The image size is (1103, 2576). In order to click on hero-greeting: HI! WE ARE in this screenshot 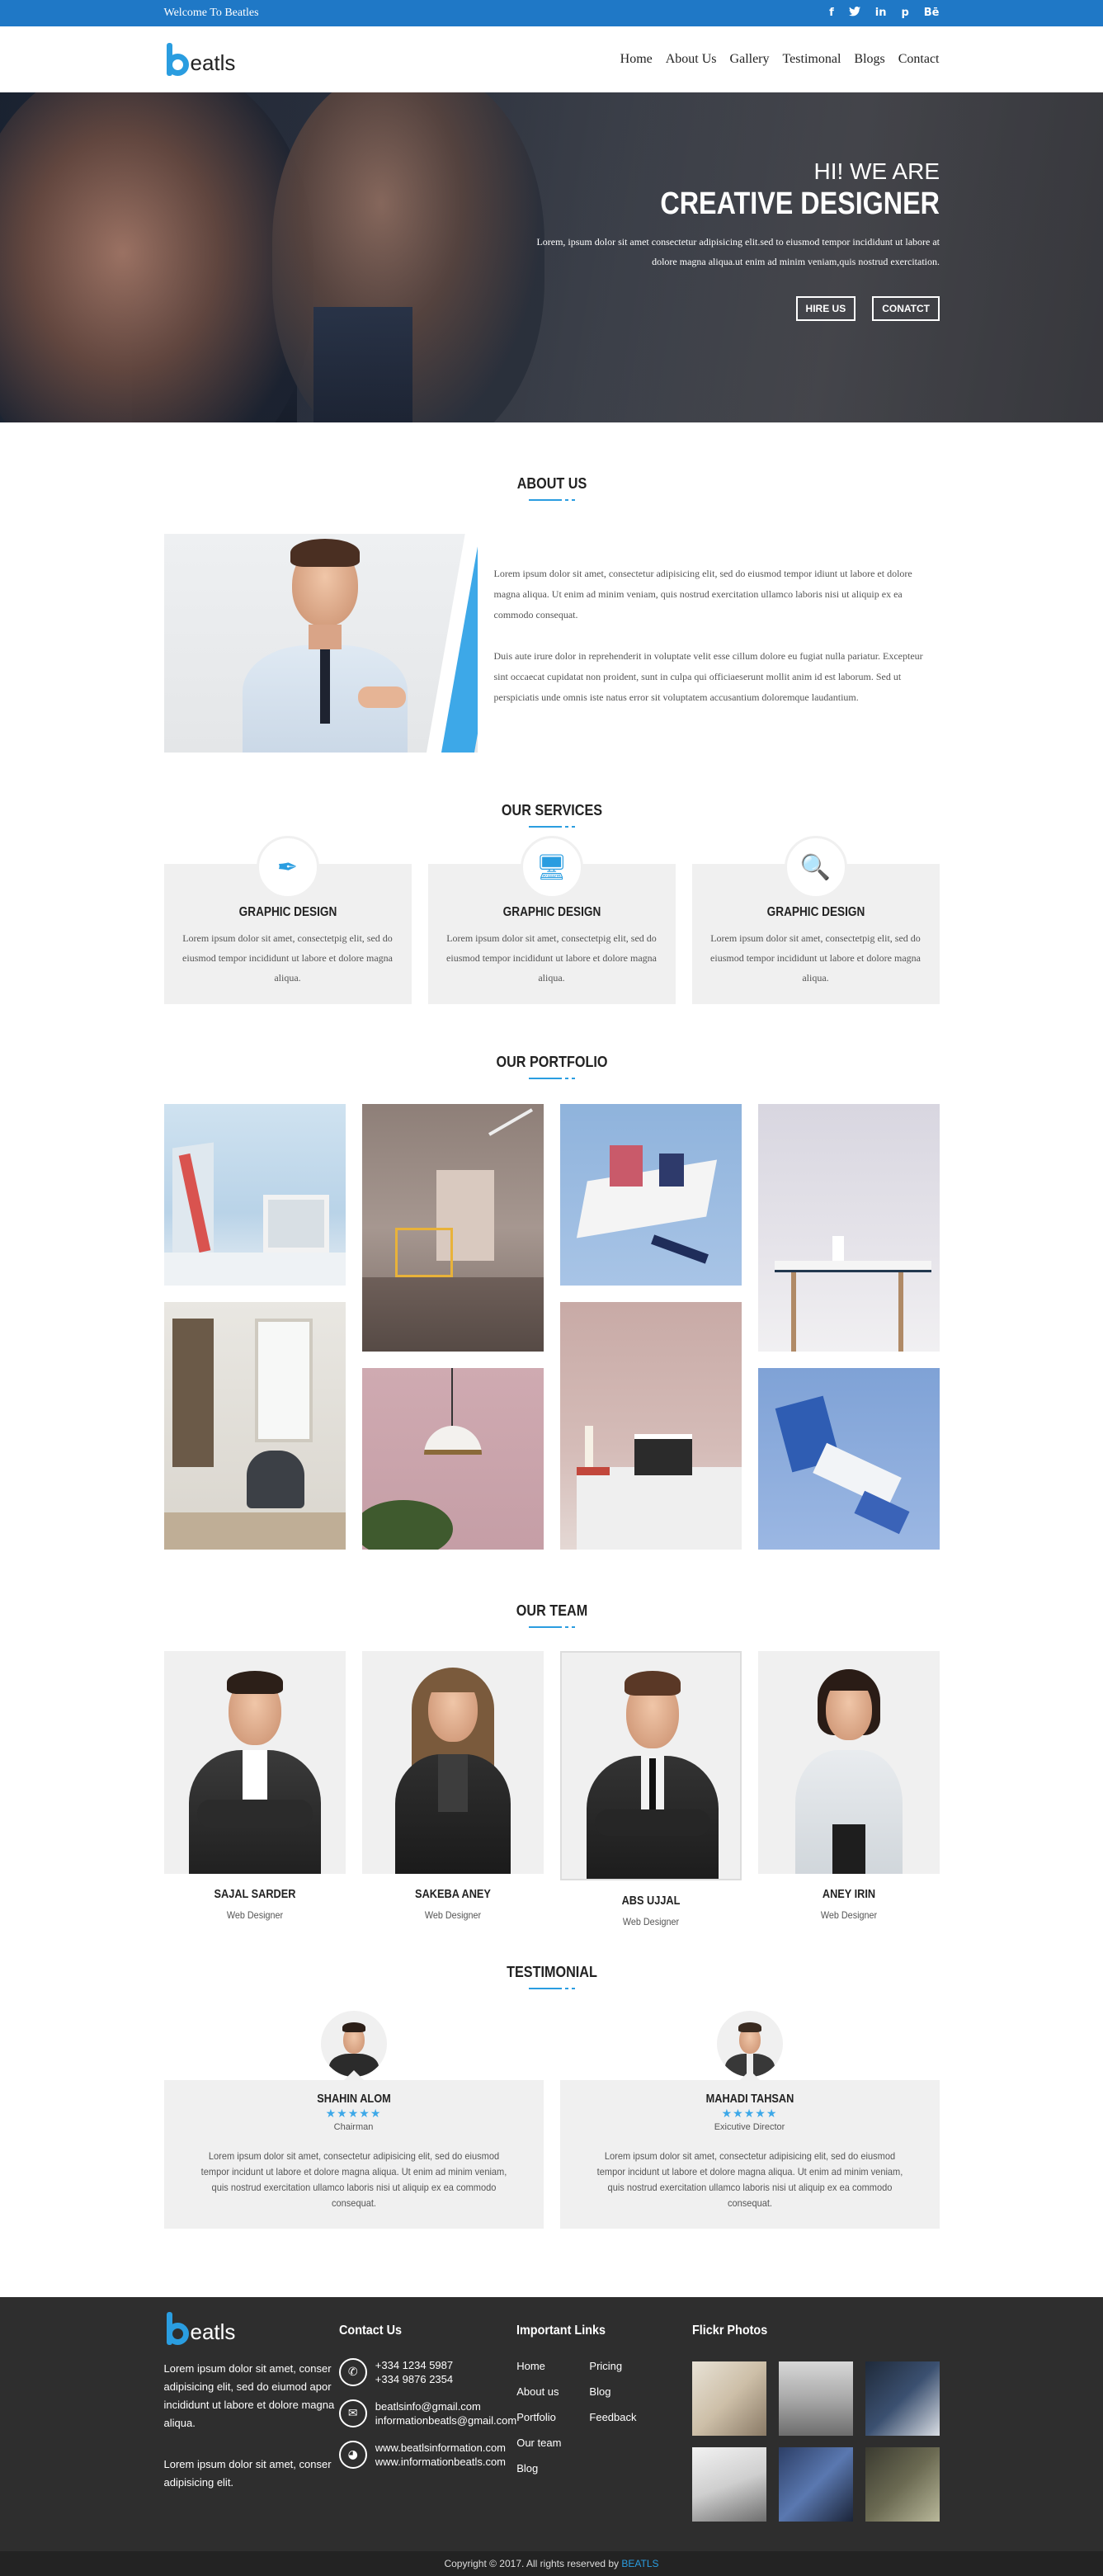, I will do `click(877, 171)`.